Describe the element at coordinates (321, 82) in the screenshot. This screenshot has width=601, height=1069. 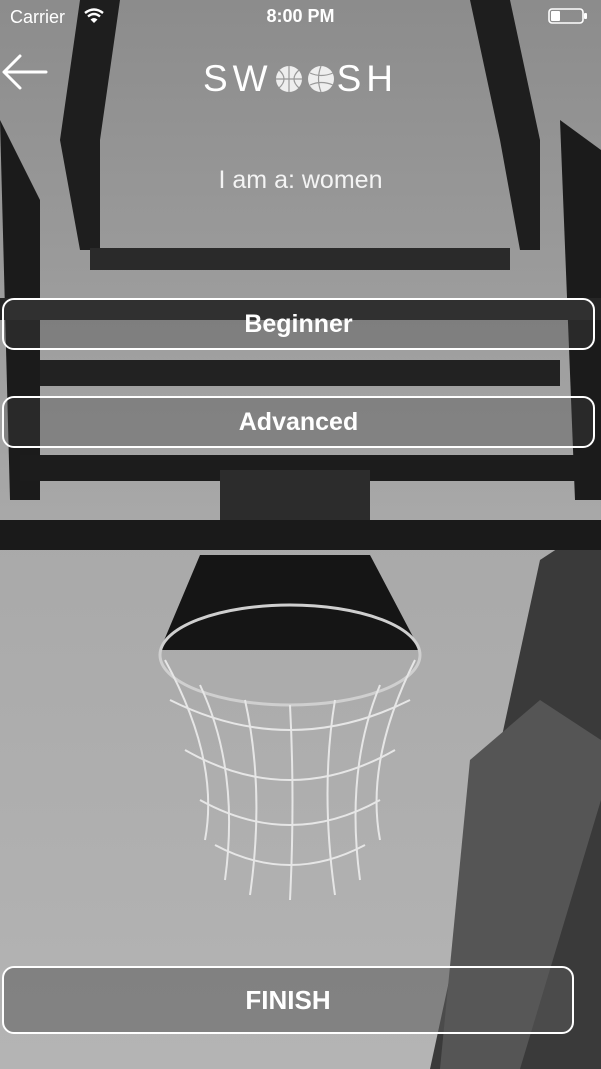
I see `volleyball-icon` at that location.